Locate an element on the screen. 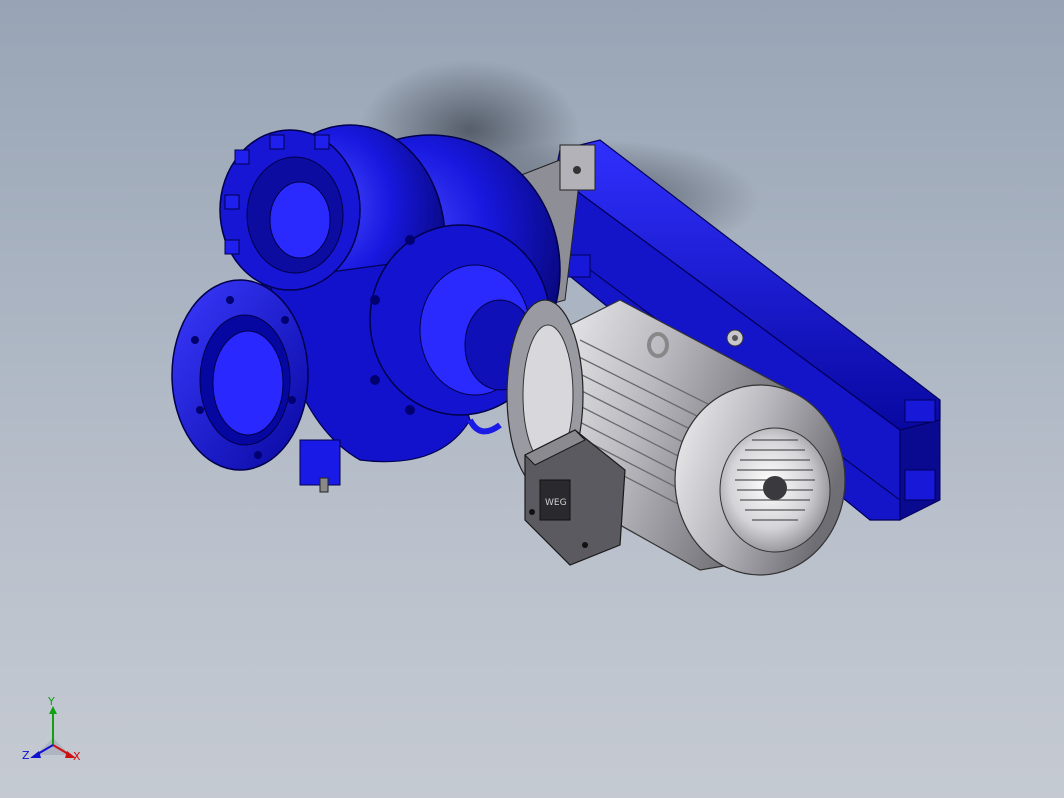 The height and width of the screenshot is (798, 1064). view-orientation-triad: Y X Z is located at coordinates (53, 732).